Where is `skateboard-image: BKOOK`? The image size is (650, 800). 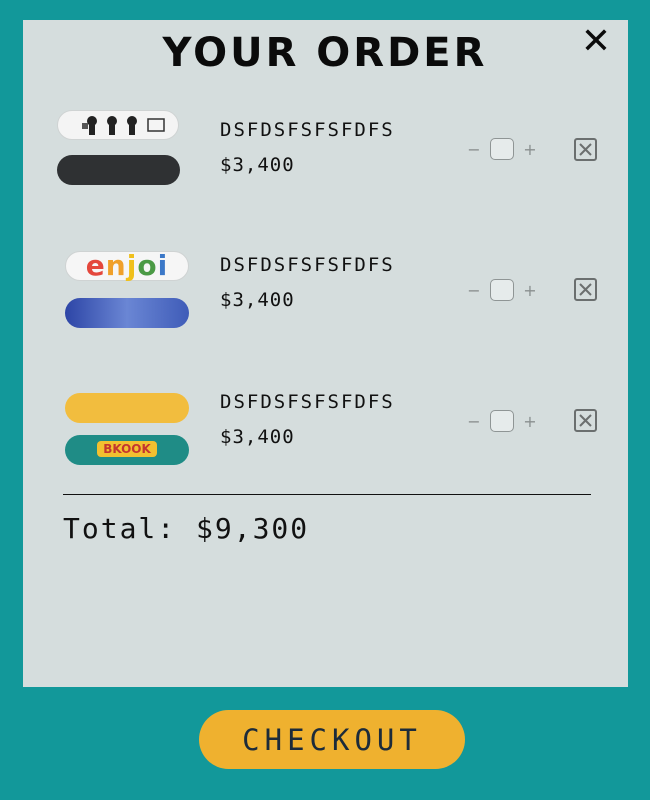
skateboard-image: BKOOK is located at coordinates (125, 435).